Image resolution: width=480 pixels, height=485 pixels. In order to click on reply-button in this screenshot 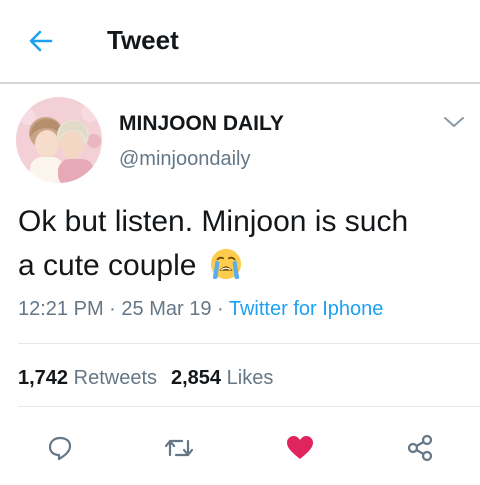, I will do `click(60, 448)`.